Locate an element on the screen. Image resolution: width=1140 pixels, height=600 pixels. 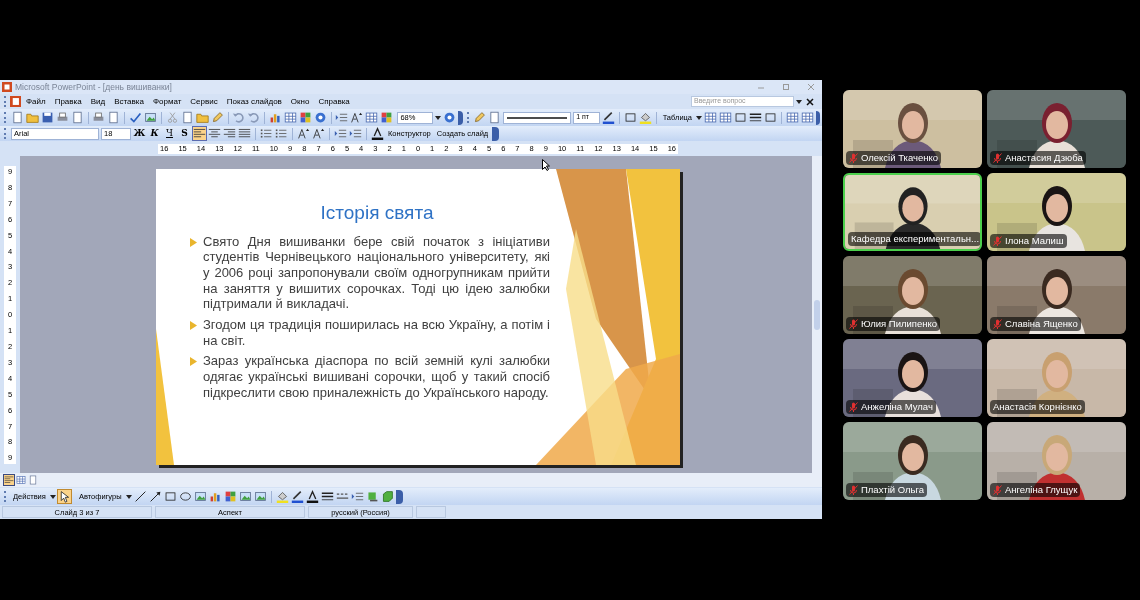
save-icon is located at coordinates (47, 117).